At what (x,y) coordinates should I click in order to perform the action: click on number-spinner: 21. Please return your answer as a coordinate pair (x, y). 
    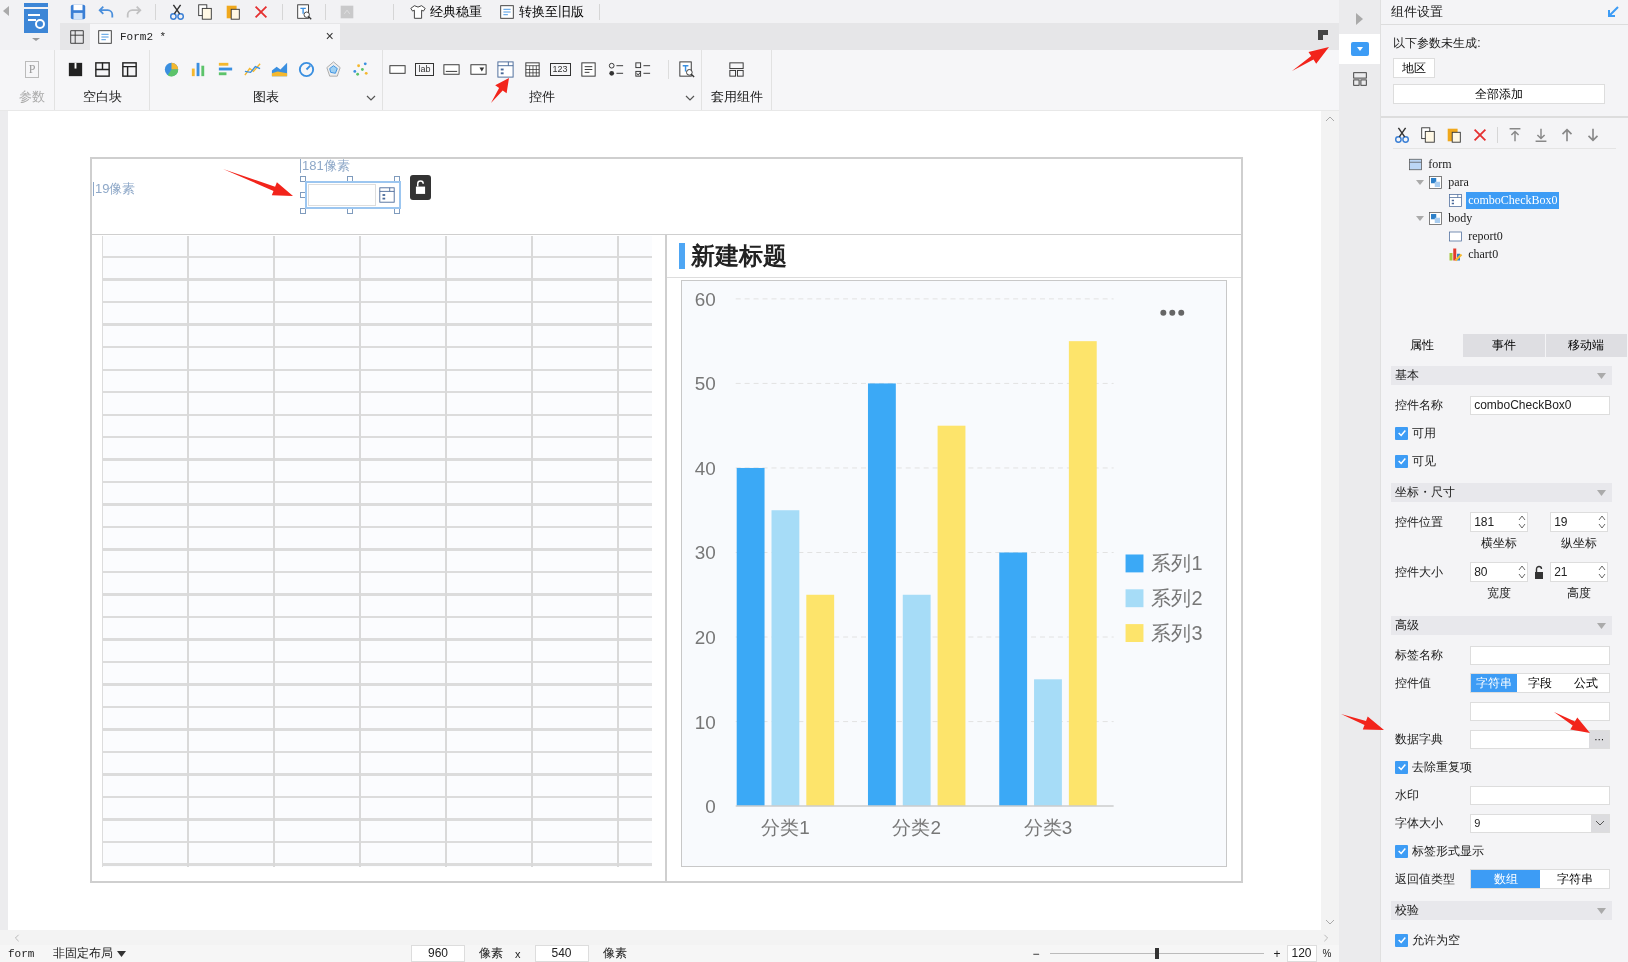
    Looking at the image, I should click on (1579, 572).